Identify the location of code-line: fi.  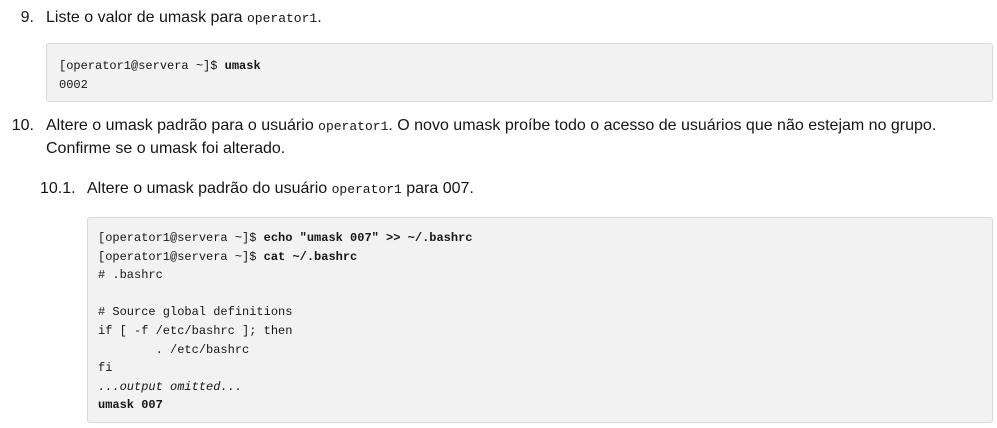
(105, 368).